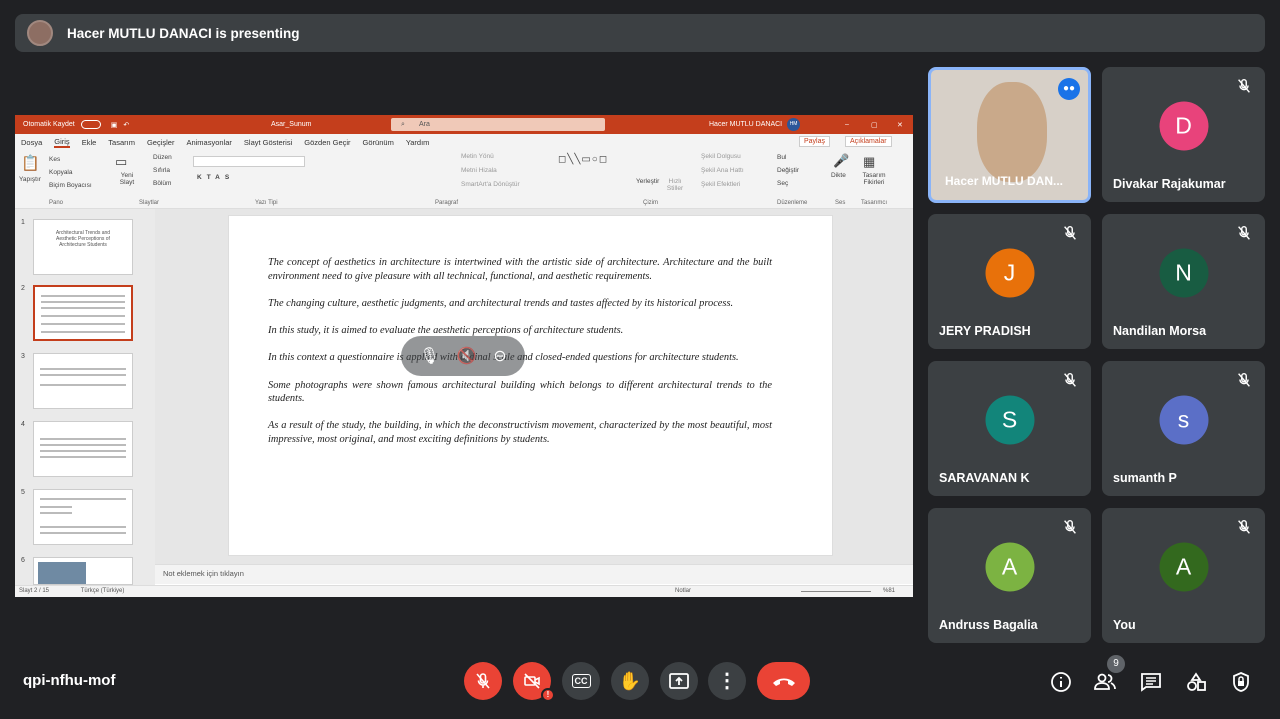 This screenshot has width=1280, height=719. Describe the element at coordinates (679, 681) in the screenshot. I see `present-button` at that location.